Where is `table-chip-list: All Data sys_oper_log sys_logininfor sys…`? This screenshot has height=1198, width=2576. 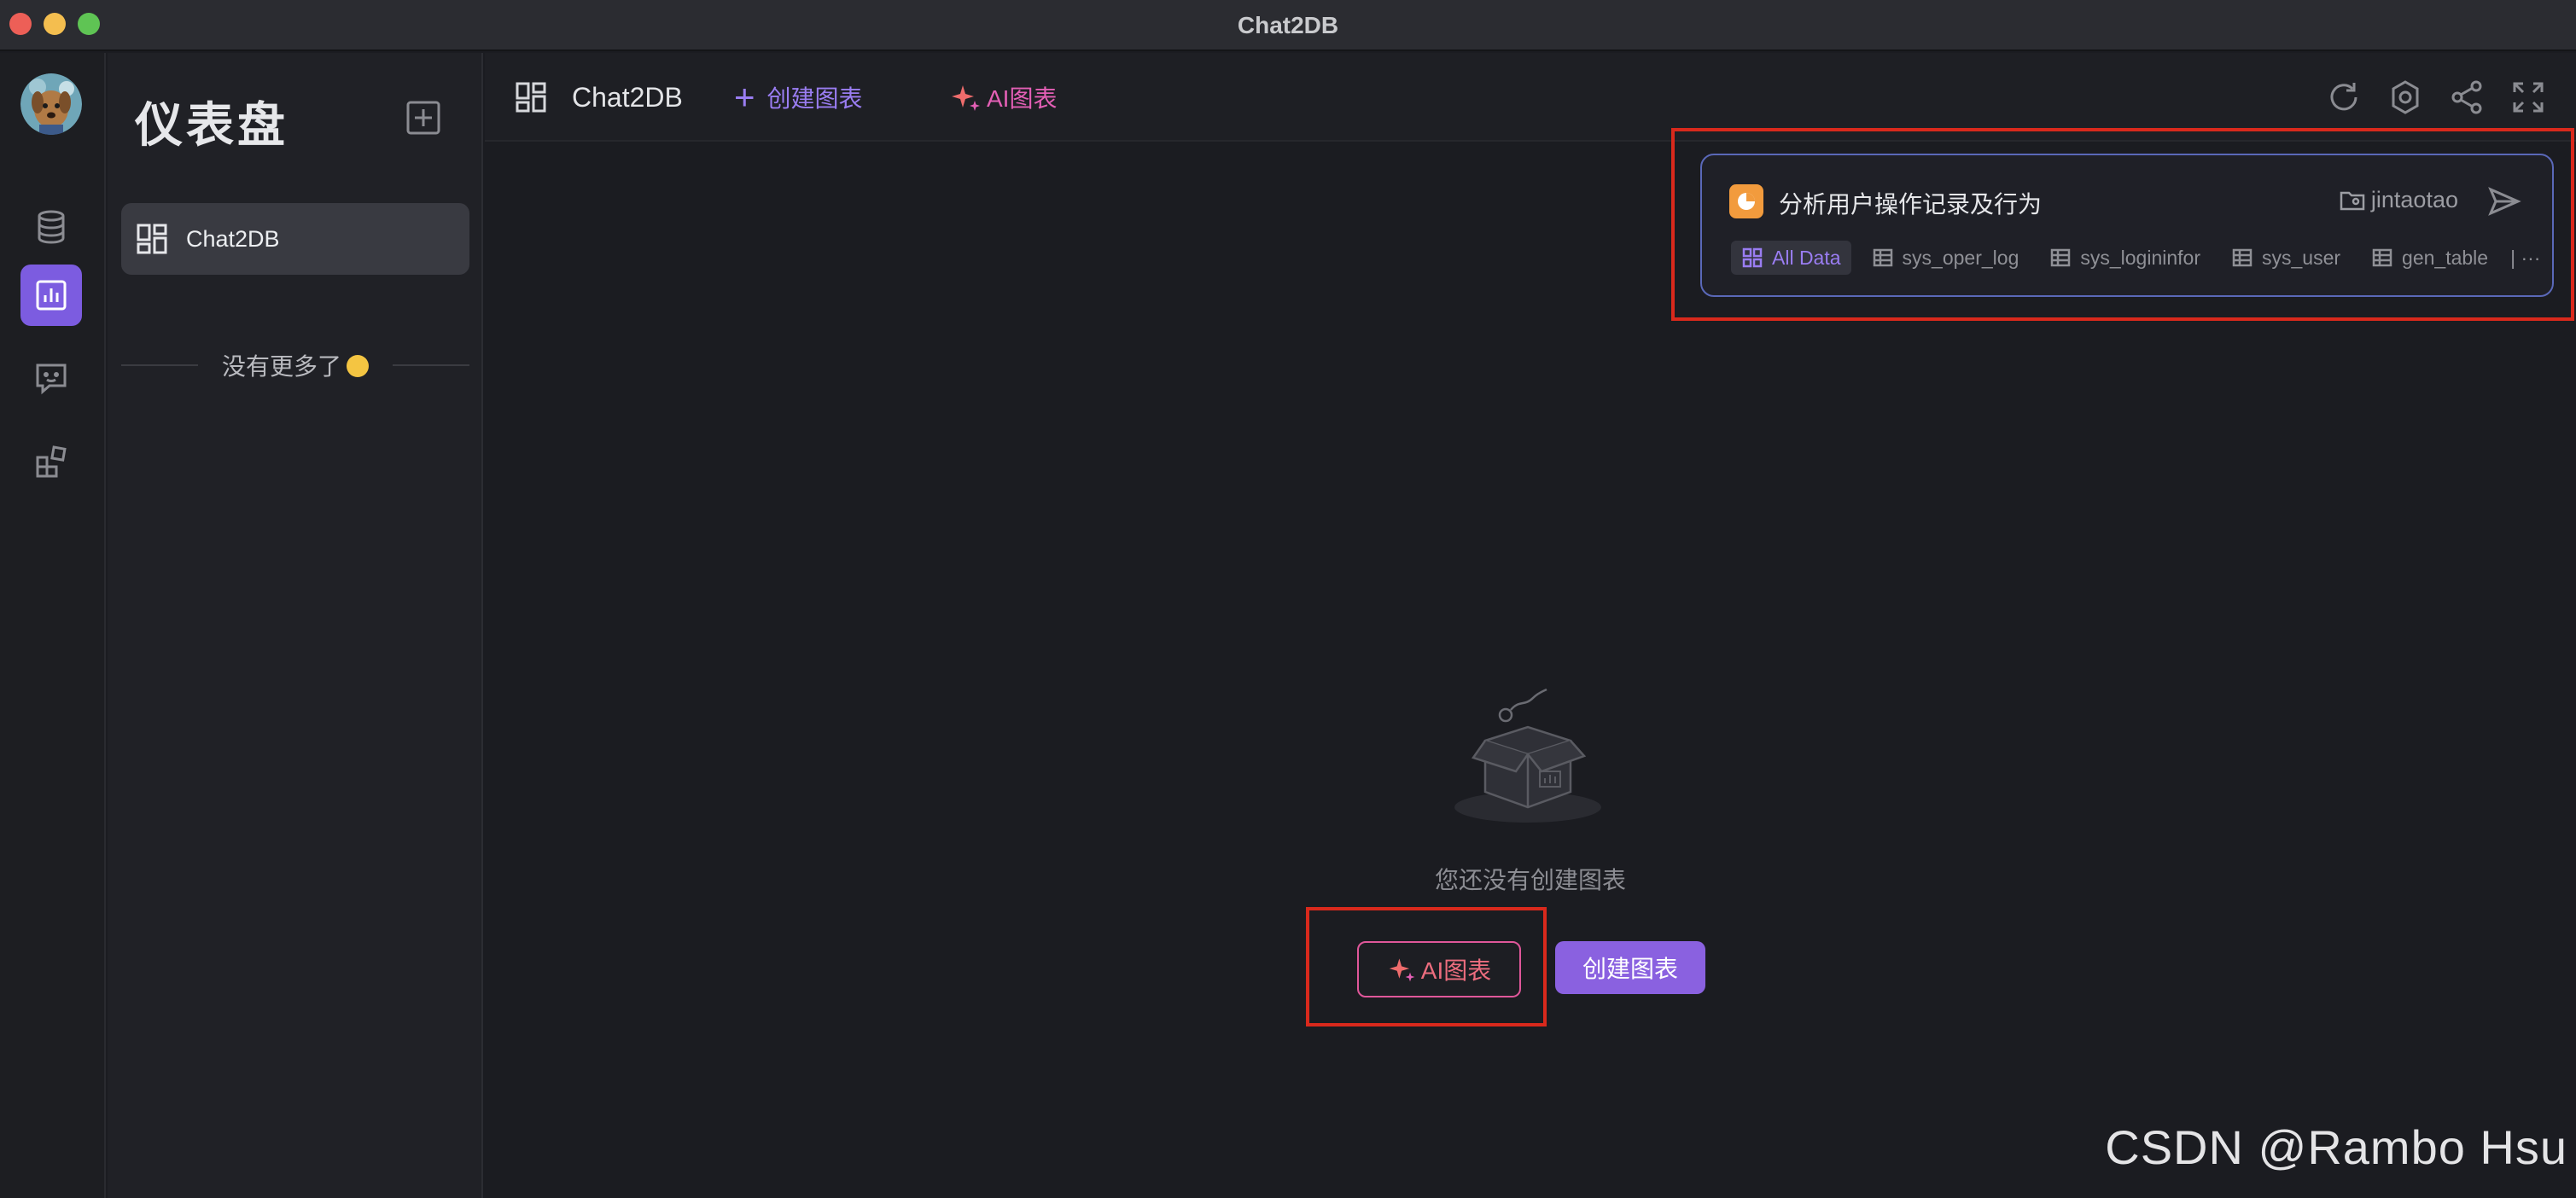
table-chip-list: All Data sys_oper_log sys_logininfor sys… is located at coordinates (2135, 258).